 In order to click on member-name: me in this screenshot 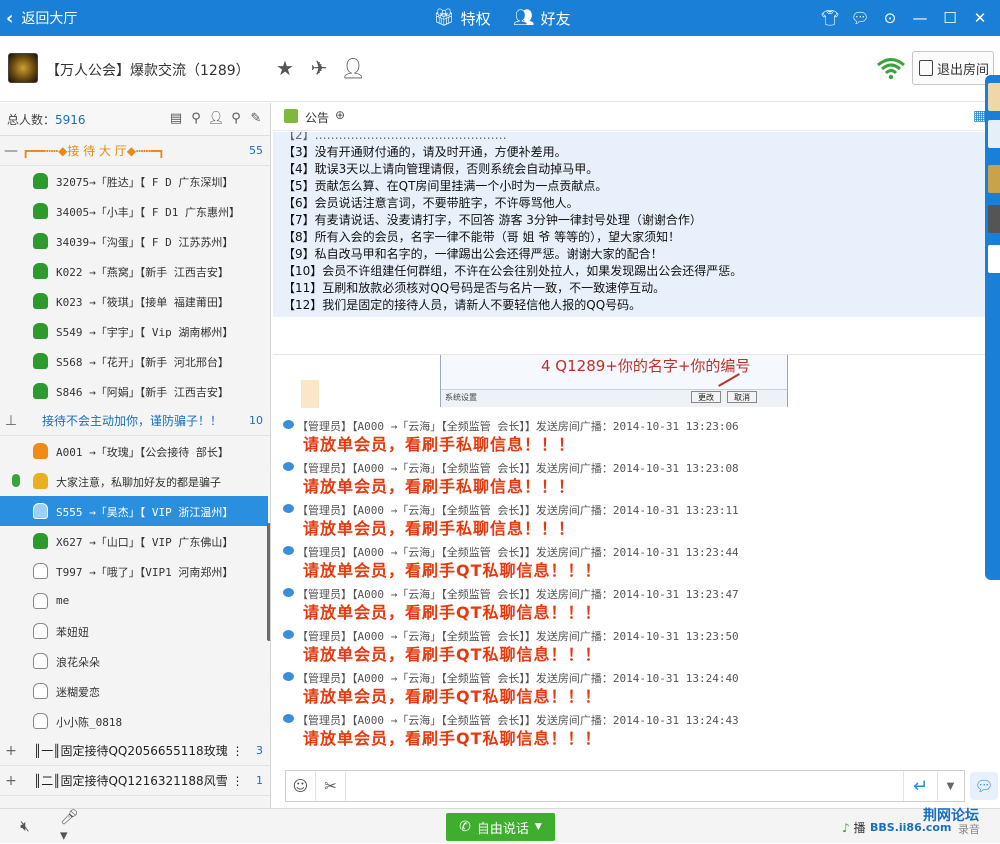, I will do `click(63, 600)`.